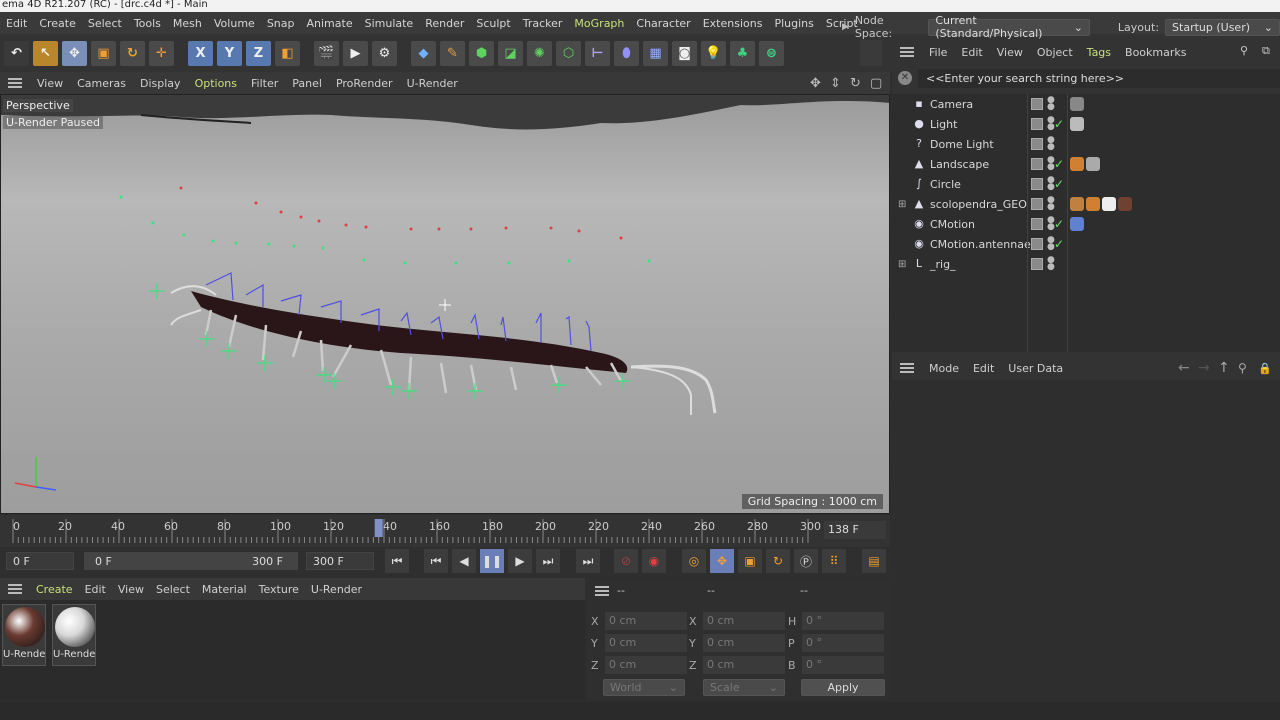  Describe the element at coordinates (744, 643) in the screenshot. I see `coordinate-field: 0 cm` at that location.